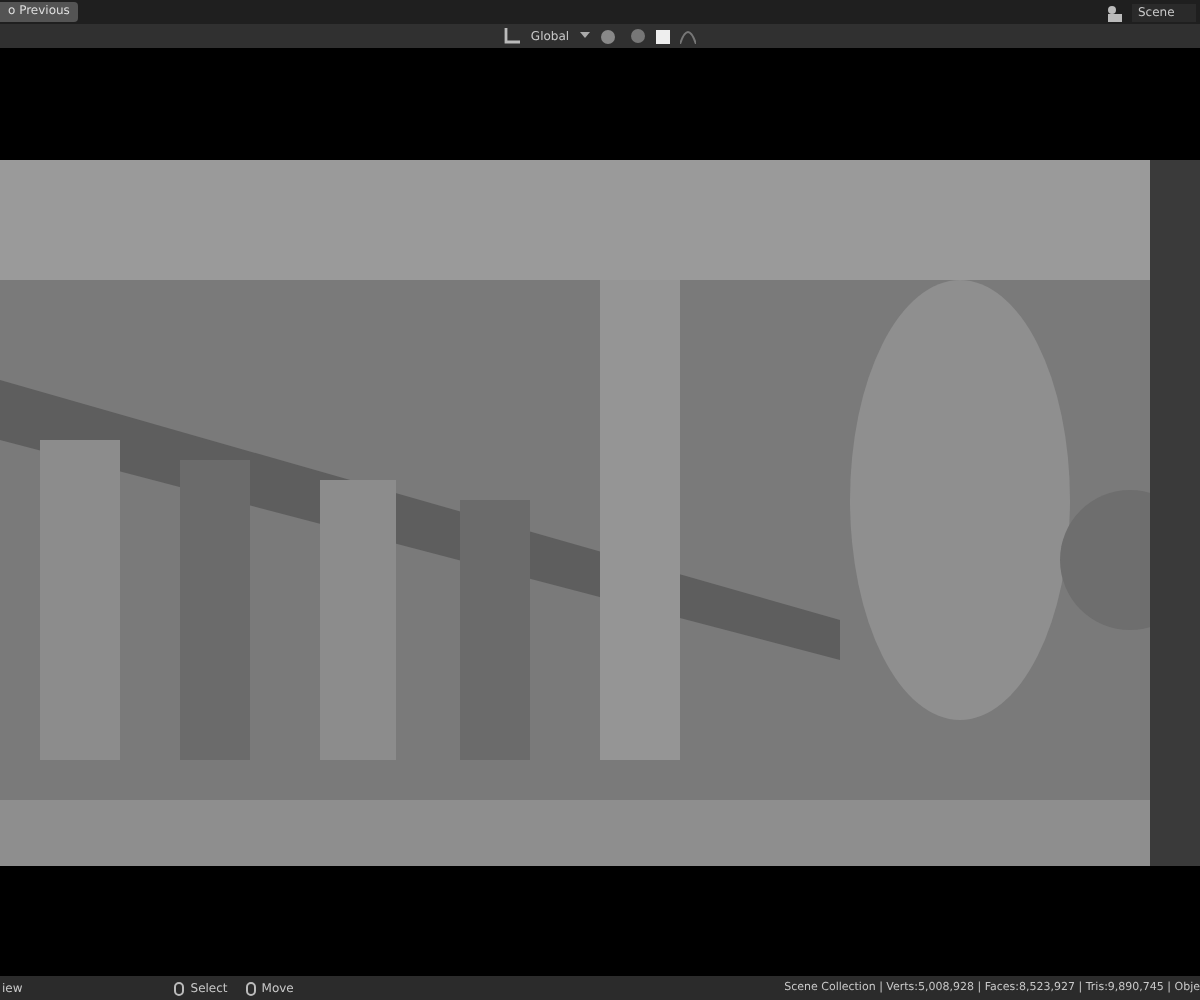 Image resolution: width=1200 pixels, height=1000 pixels. Describe the element at coordinates (687, 36) in the screenshot. I see `falloff-icon` at that location.